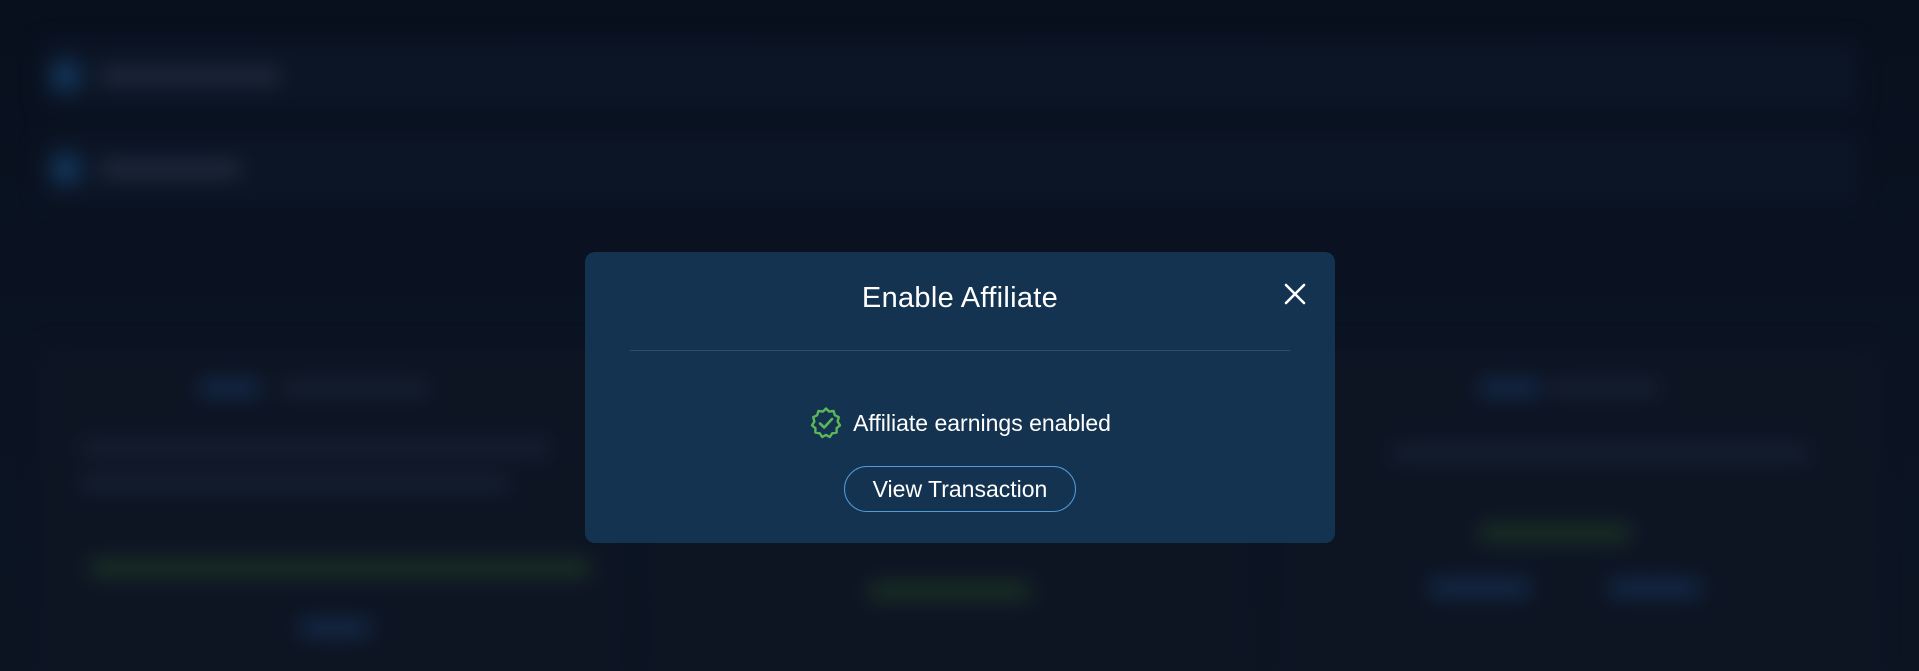  I want to click on status-text: Affiliate earnings enabled, so click(982, 422).